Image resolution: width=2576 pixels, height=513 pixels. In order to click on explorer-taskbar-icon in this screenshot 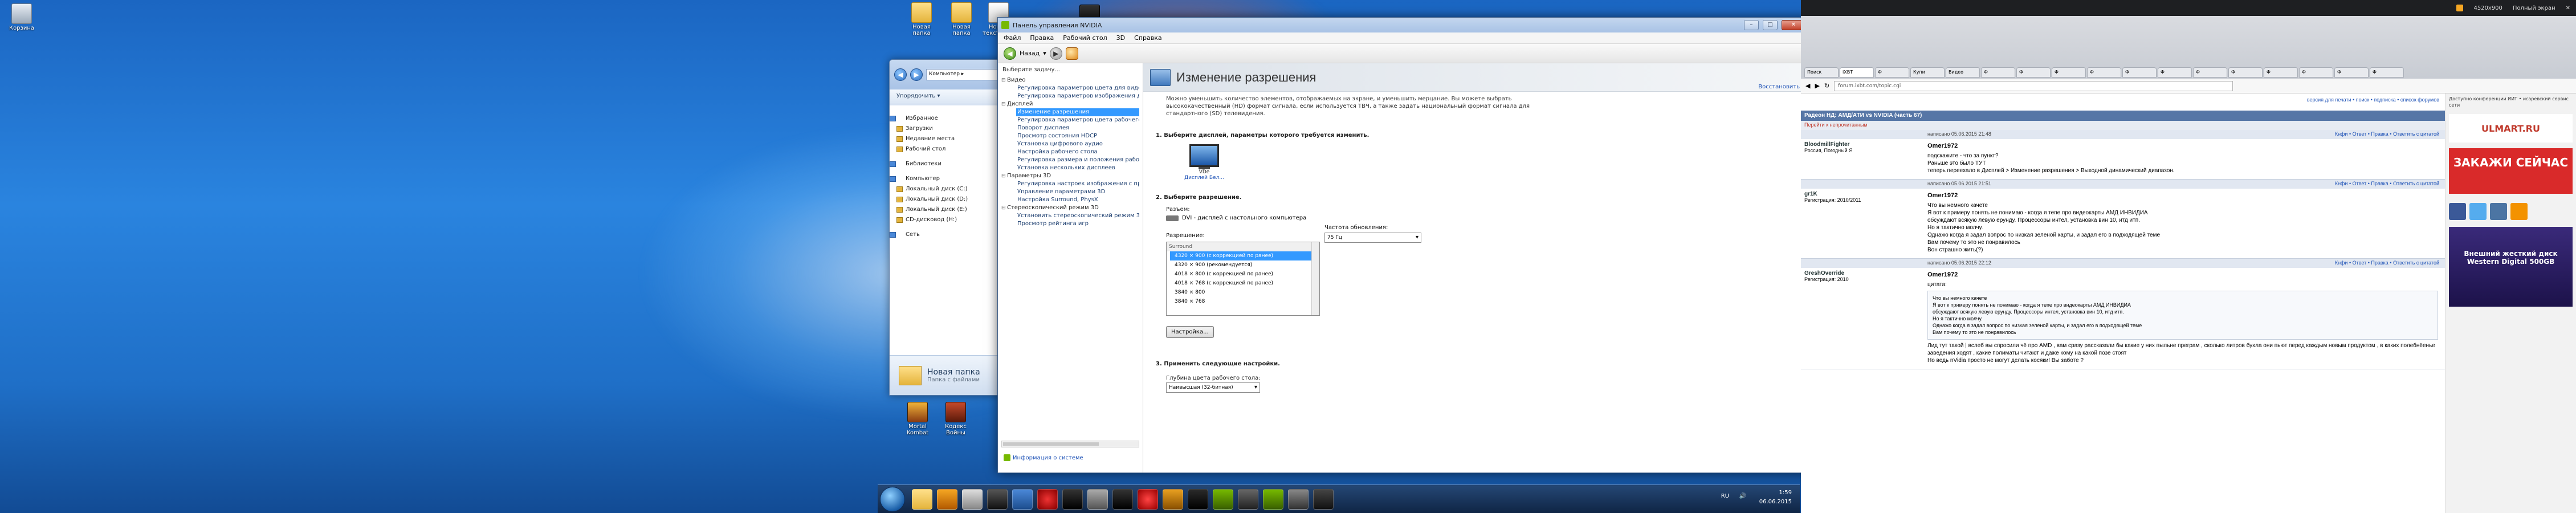, I will do `click(922, 499)`.